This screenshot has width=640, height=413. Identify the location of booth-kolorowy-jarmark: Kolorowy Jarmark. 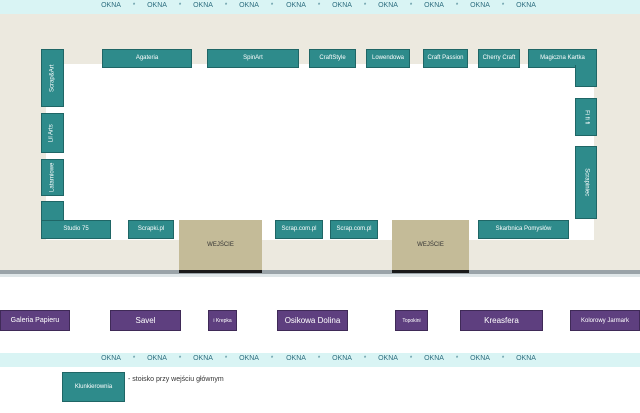
(605, 320).